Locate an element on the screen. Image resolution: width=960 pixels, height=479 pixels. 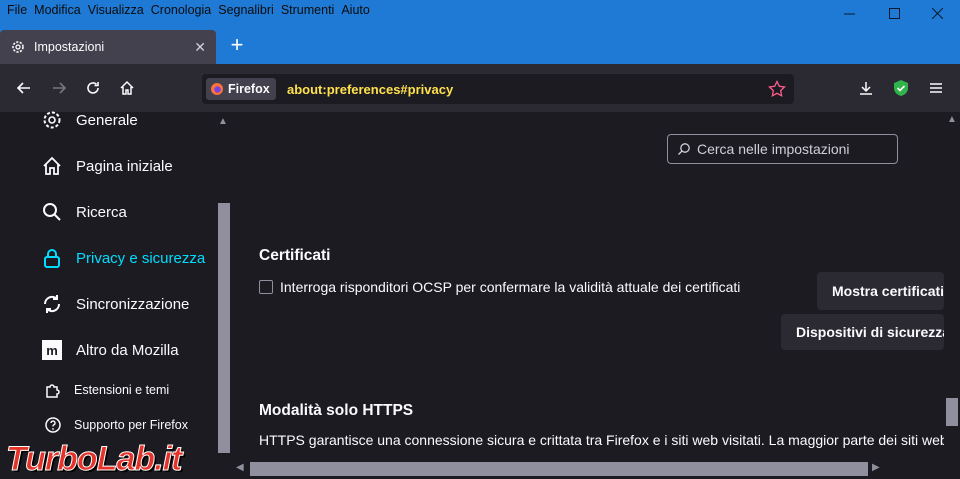
url-text: about:preferences#privacy is located at coordinates (370, 89).